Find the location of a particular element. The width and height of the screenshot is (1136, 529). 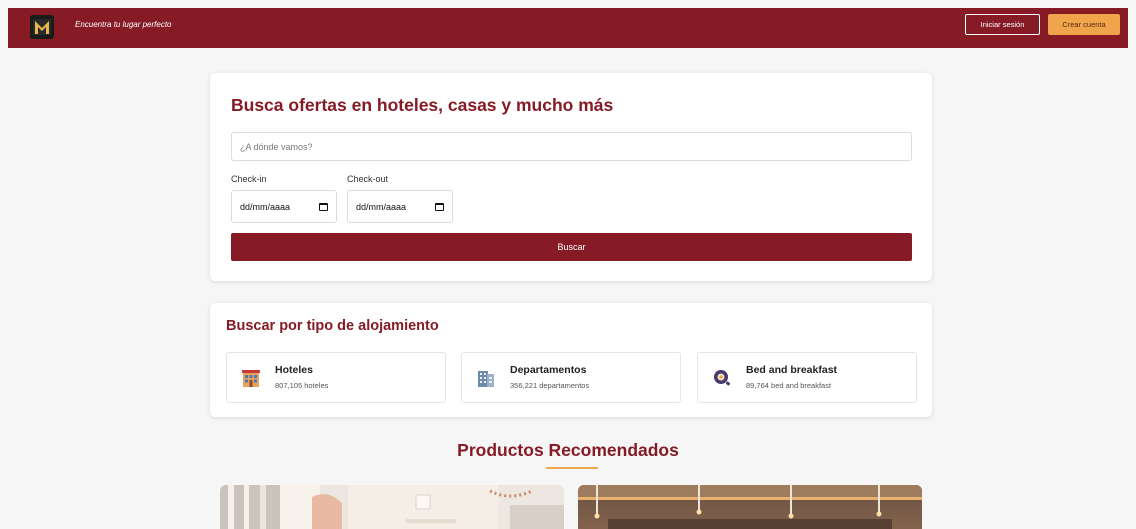

accommodation-type-title: Buscar por tipo de alojamiento is located at coordinates (332, 326).